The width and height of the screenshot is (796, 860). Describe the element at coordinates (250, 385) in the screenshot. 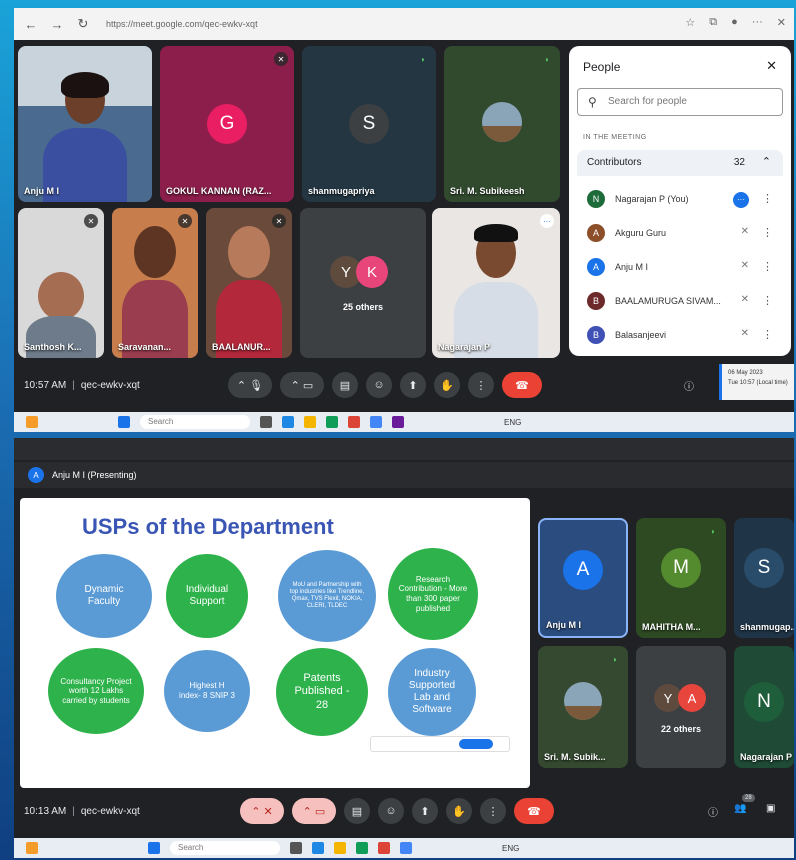

I see `mic-button: ⌃ 🎙` at that location.